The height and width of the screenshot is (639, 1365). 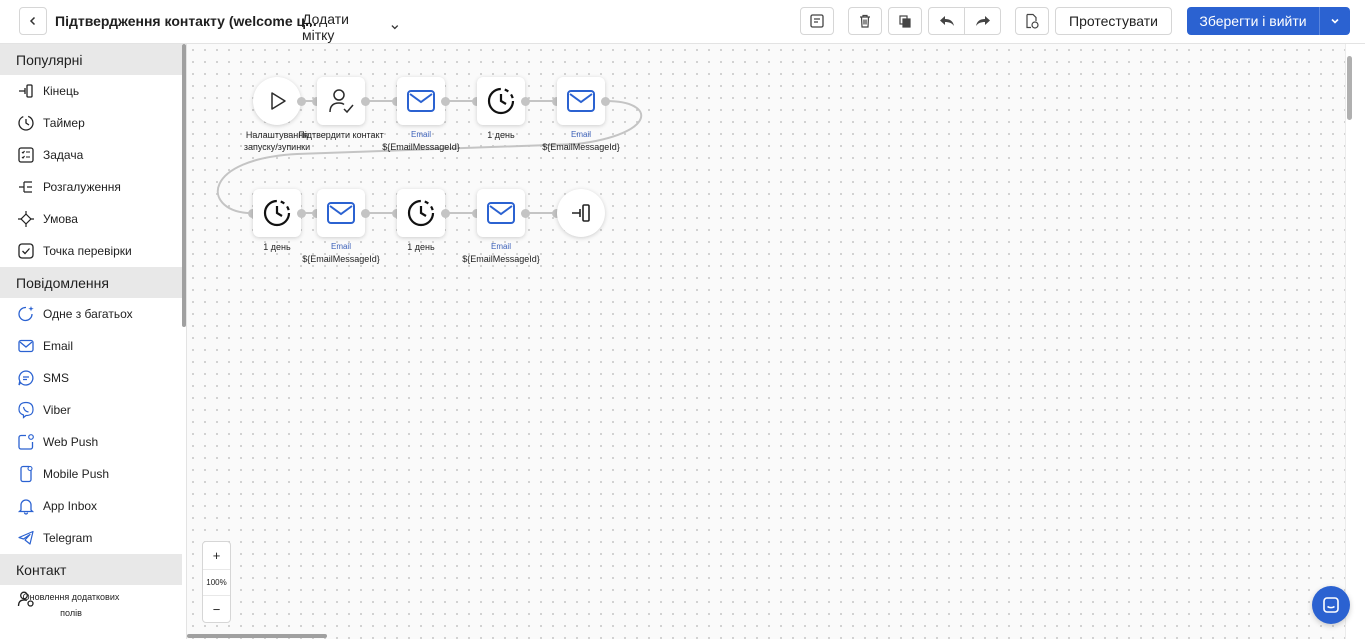 What do you see at coordinates (93, 346) in the screenshot?
I see `block-email: Email` at bounding box center [93, 346].